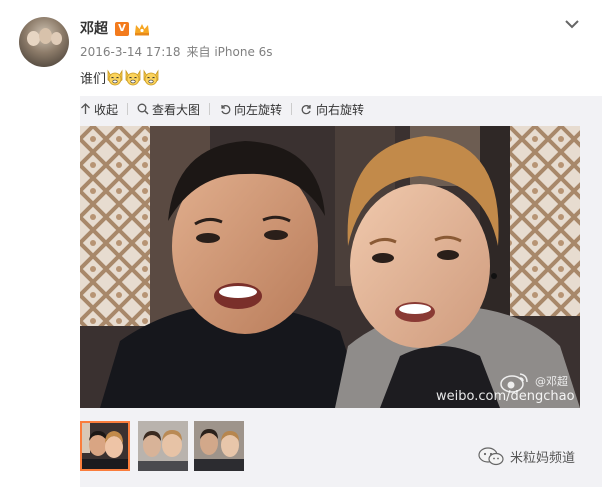  What do you see at coordinates (340, 109) in the screenshot?
I see `rotate-right-label: 向右旋转` at bounding box center [340, 109].